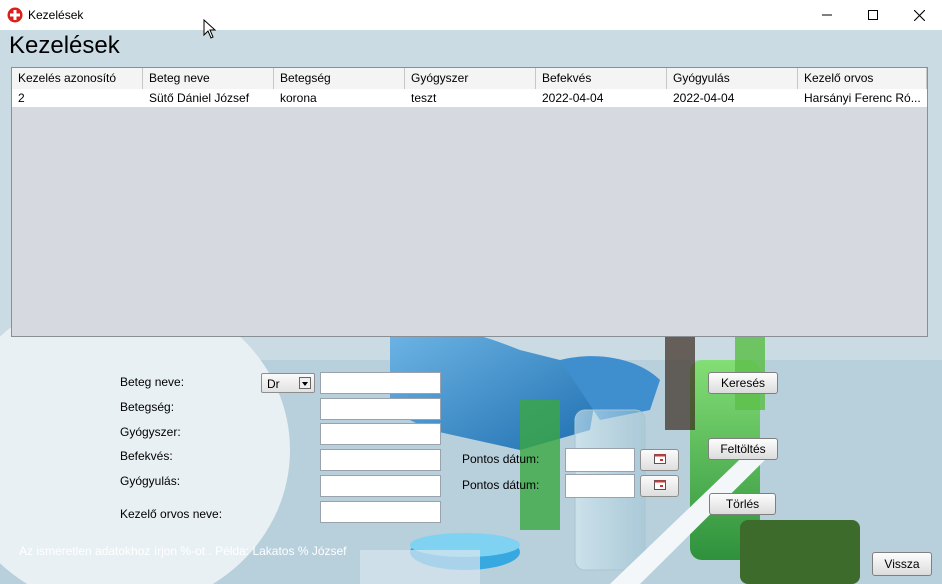 The height and width of the screenshot is (584, 942). I want to click on recovery-input, so click(380, 486).